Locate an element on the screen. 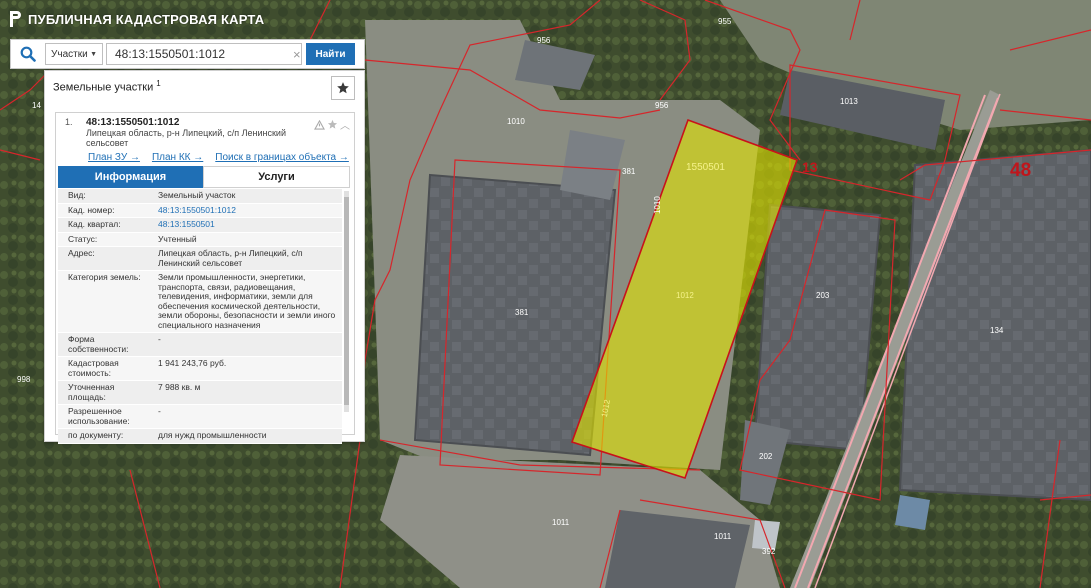 The width and height of the screenshot is (1091, 588). map-label-13: 13 is located at coordinates (810, 167).